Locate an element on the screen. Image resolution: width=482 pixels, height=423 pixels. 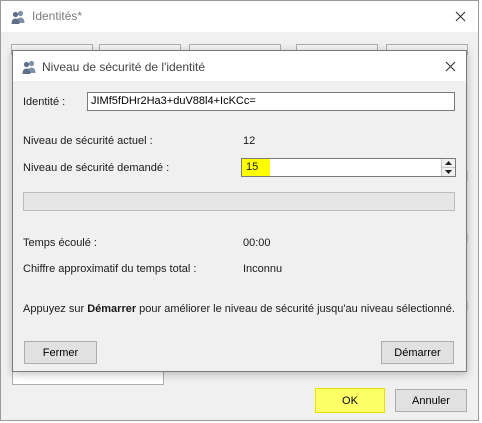
requested-level-stepper: 15 is located at coordinates (348, 167).